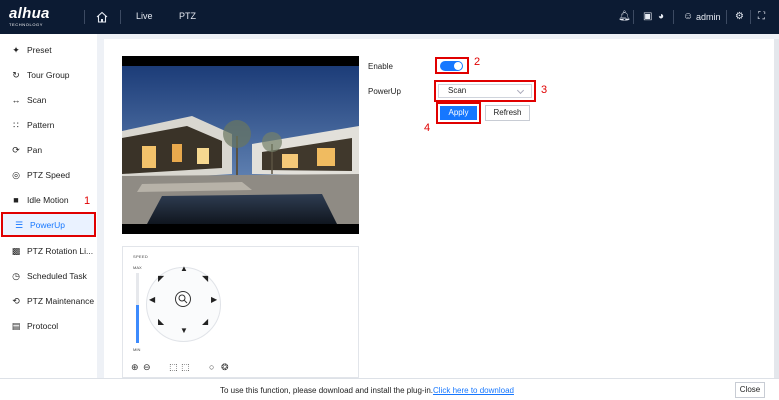  Describe the element at coordinates (161, 279) in the screenshot. I see `arrow-up-left-icon: ◤` at that location.